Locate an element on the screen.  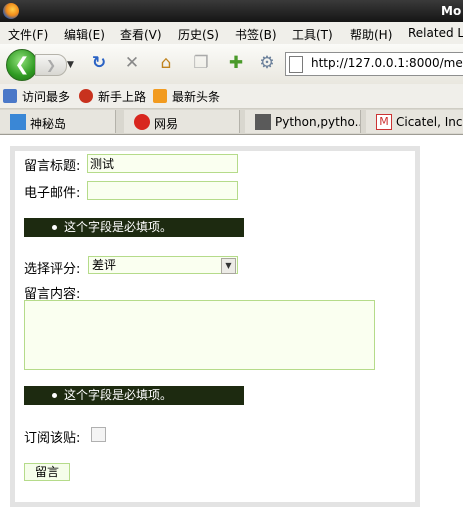
gmail-favicon-icon: M is located at coordinates (384, 122).